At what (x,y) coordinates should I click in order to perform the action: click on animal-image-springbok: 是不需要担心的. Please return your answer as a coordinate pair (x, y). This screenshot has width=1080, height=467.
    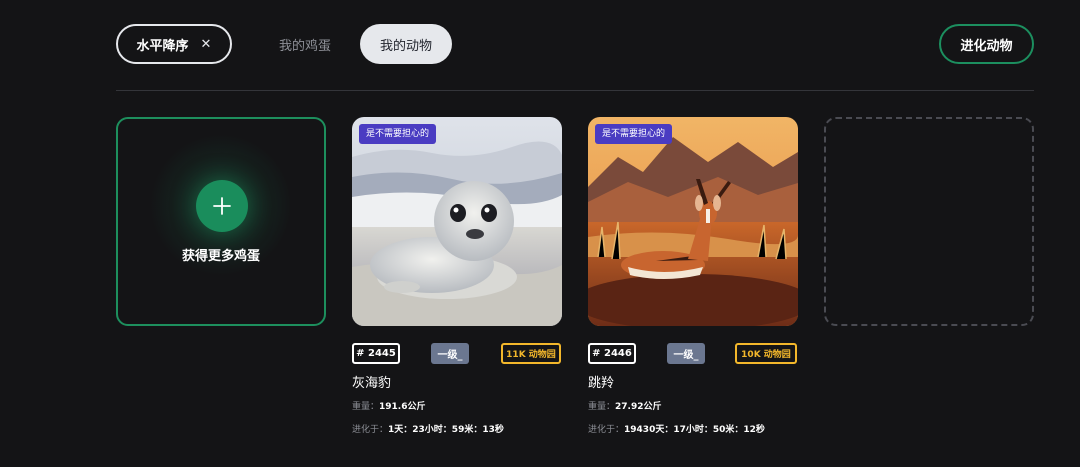
    Looking at the image, I should click on (693, 221).